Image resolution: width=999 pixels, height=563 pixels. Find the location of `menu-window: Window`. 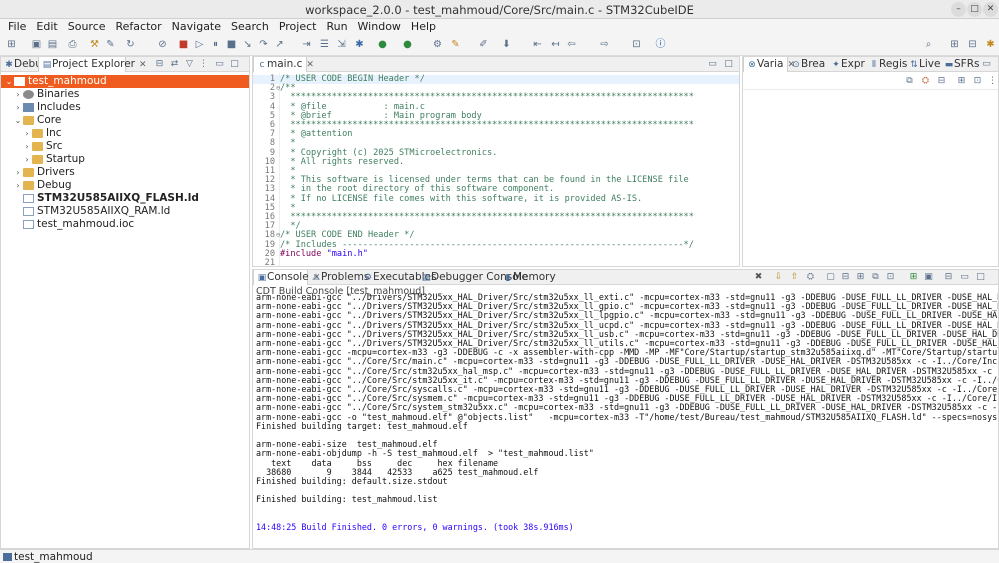

menu-window: Window is located at coordinates (379, 26).